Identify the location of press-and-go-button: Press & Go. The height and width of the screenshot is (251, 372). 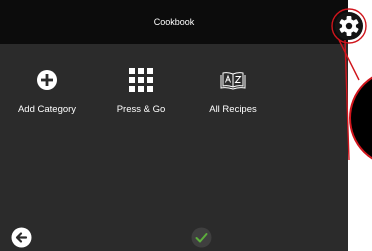
(141, 96).